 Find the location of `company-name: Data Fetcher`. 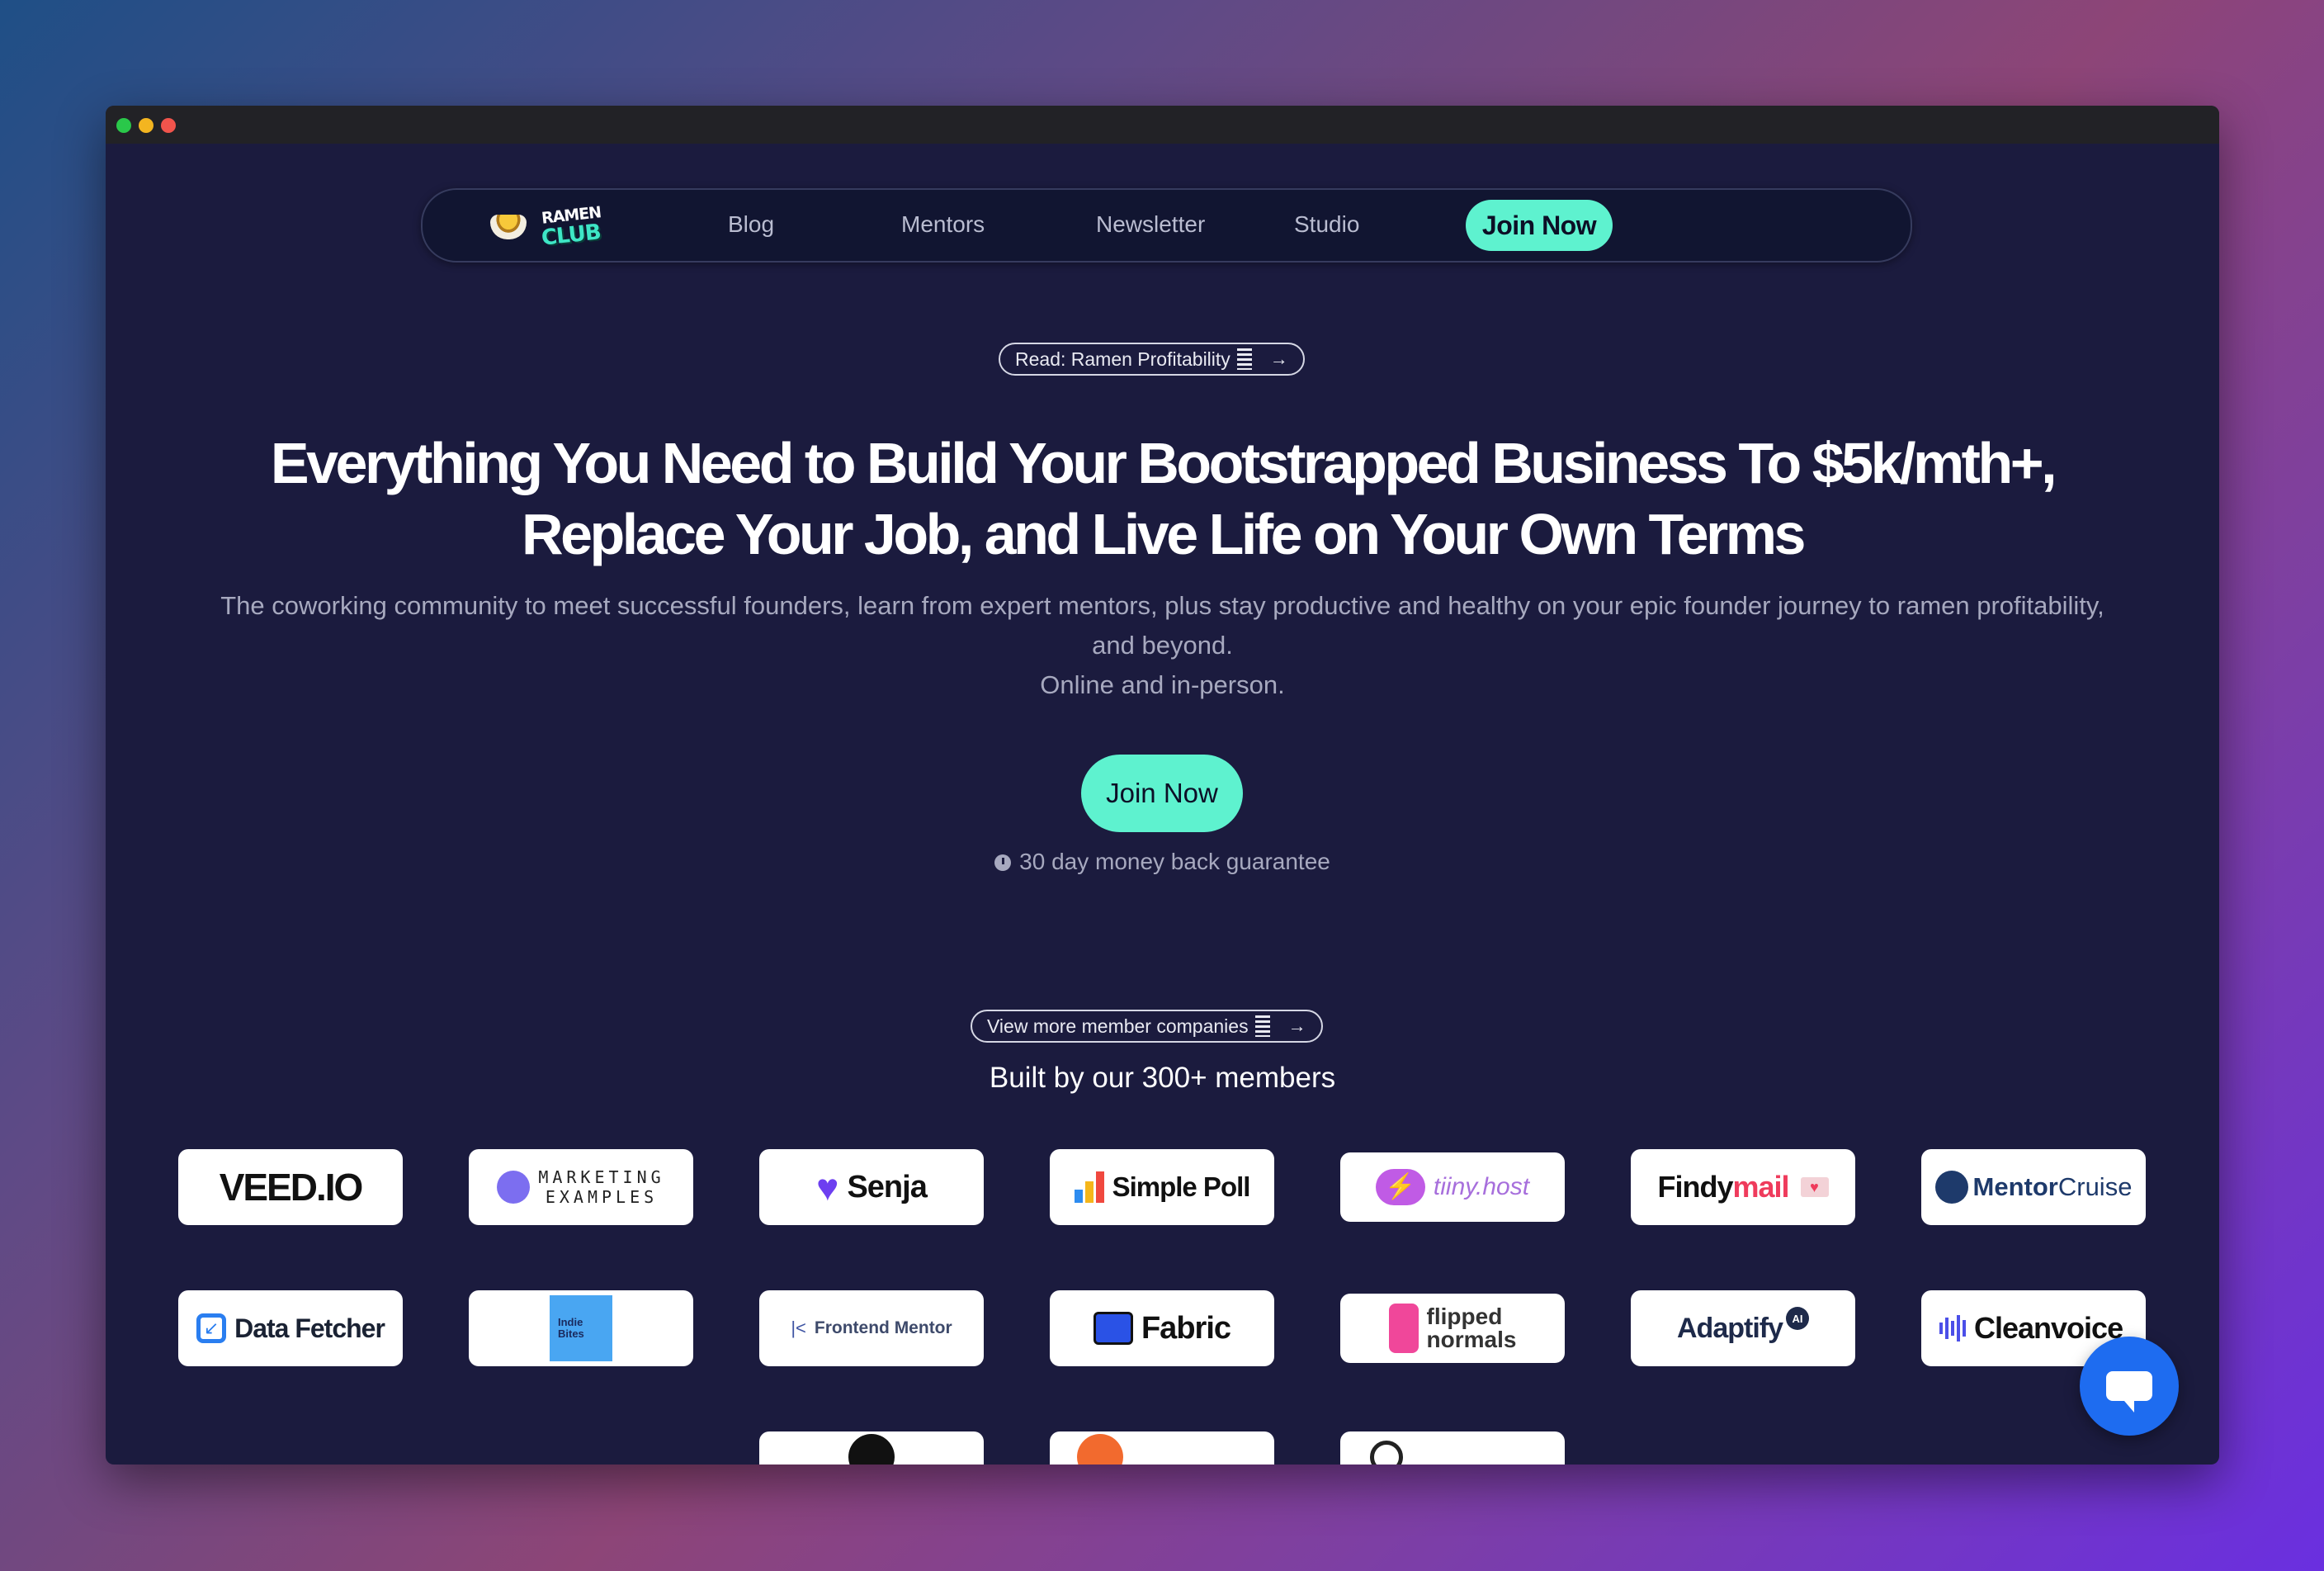

company-name: Data Fetcher is located at coordinates (310, 1328).